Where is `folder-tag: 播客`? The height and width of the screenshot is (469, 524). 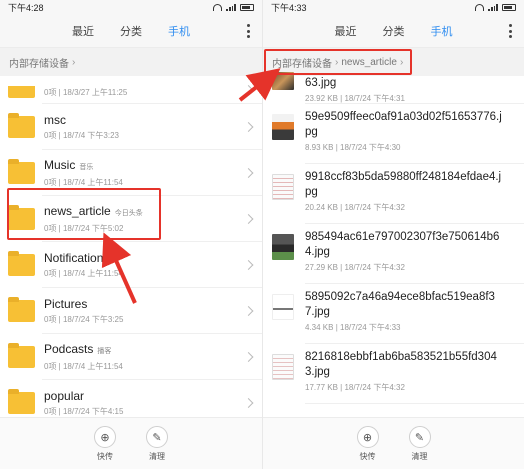 folder-tag: 播客 is located at coordinates (104, 351).